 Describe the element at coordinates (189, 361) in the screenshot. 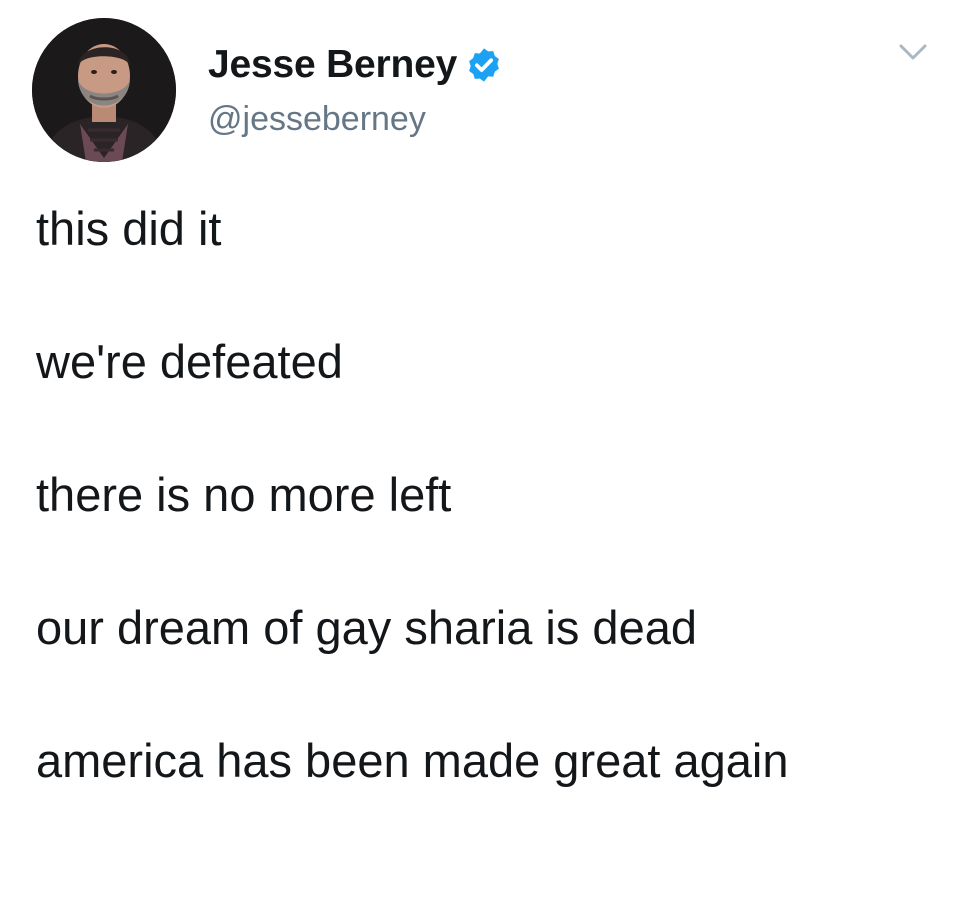

I see `tweet-paragraph: we're defeated` at that location.